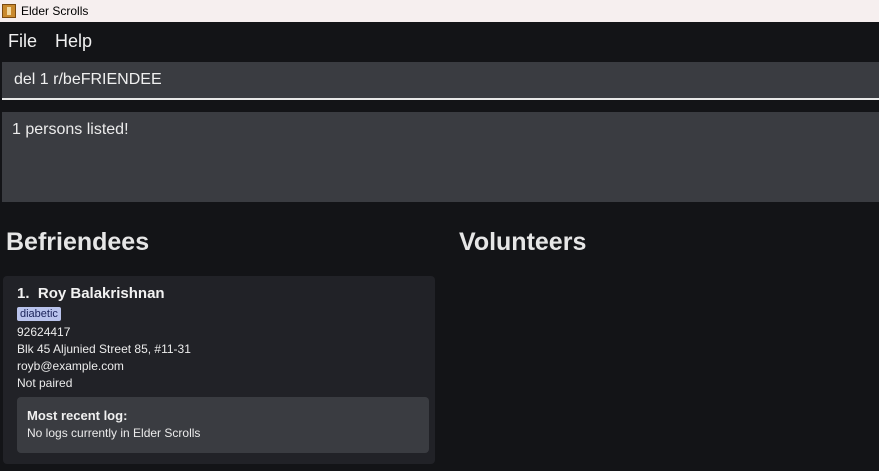  Describe the element at coordinates (55, 11) in the screenshot. I see `window-title: Elder Scrolls` at that location.